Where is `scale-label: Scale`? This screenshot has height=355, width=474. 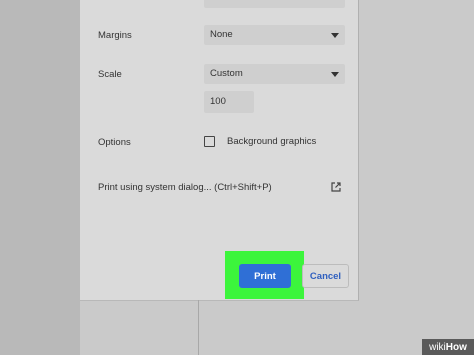 scale-label: Scale is located at coordinates (110, 74).